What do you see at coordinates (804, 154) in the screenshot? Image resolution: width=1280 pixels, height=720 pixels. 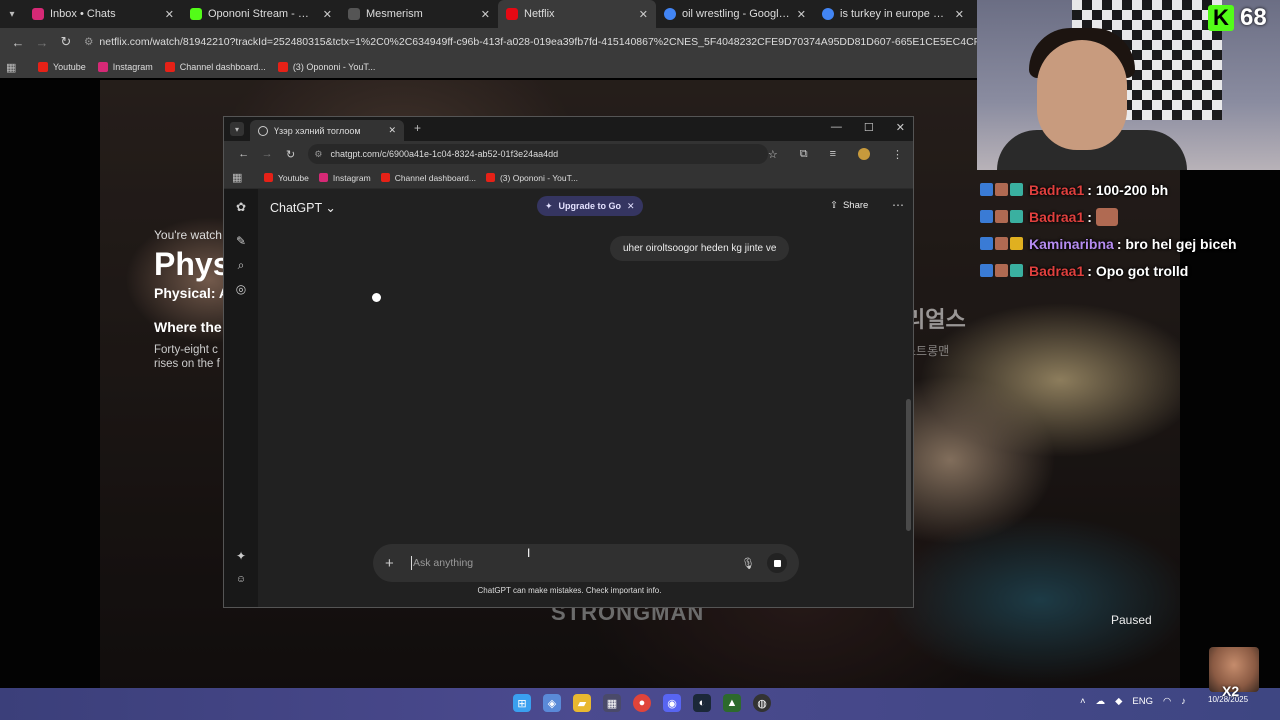 I see `extensions-icon: ⧉` at bounding box center [804, 154].